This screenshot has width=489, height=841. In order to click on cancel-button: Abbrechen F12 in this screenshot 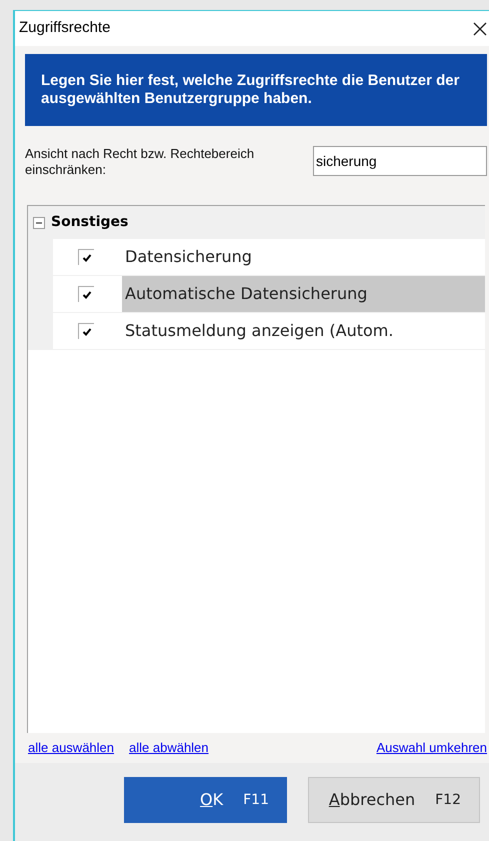, I will do `click(394, 800)`.